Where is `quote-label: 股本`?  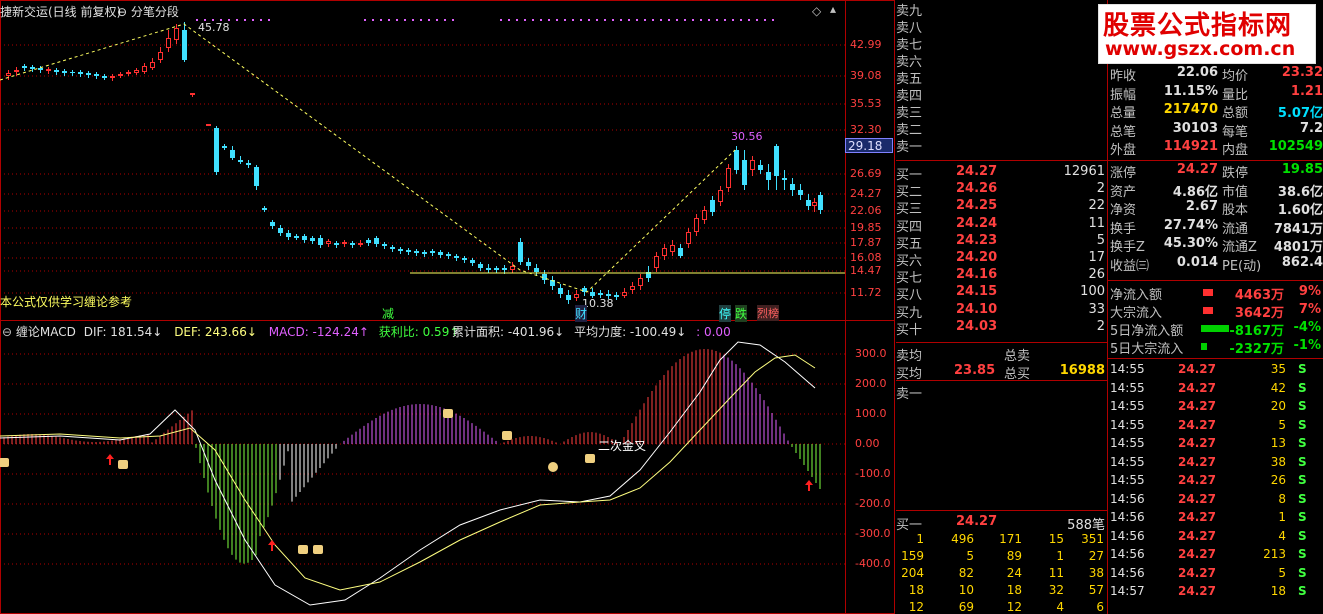 quote-label: 股本 is located at coordinates (1235, 211).